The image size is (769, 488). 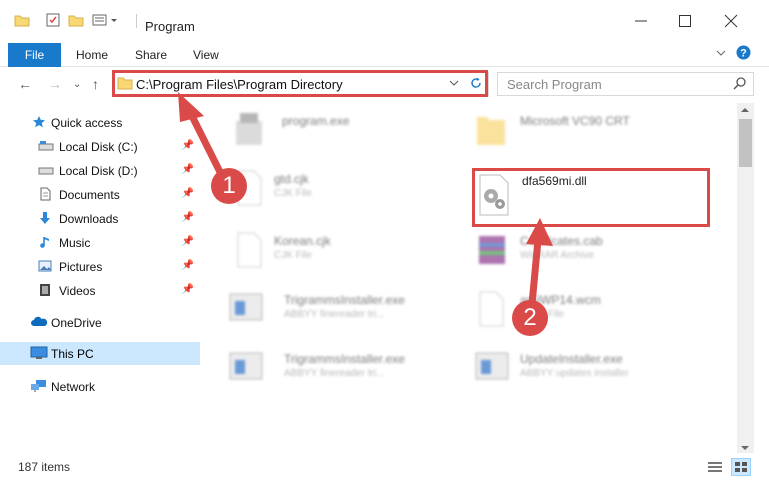 What do you see at coordinates (741, 467) in the screenshot?
I see `large-icons-view-icon` at bounding box center [741, 467].